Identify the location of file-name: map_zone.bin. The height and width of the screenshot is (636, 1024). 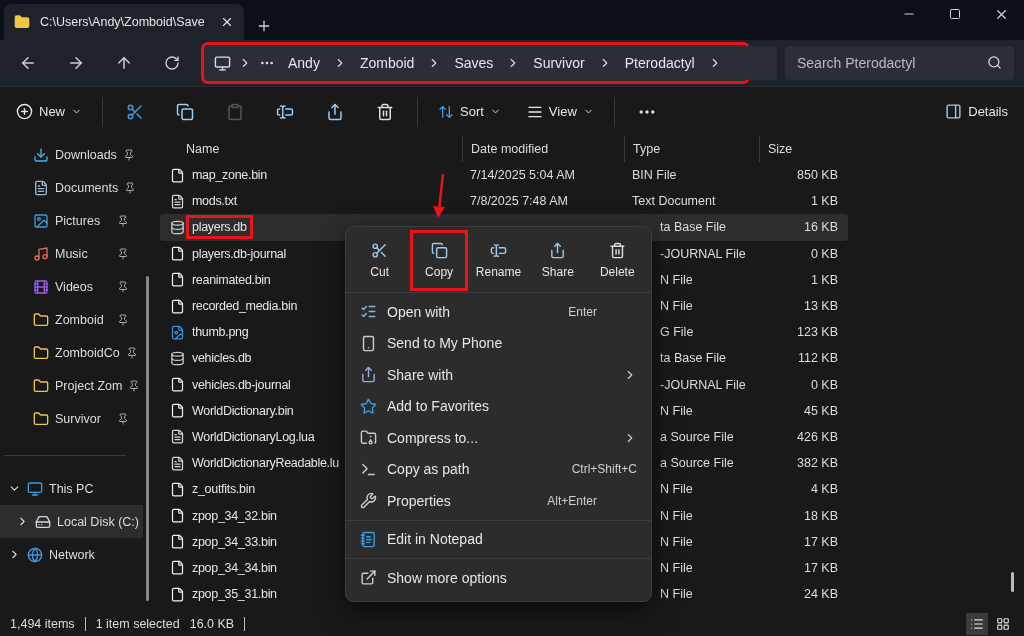
(229, 175).